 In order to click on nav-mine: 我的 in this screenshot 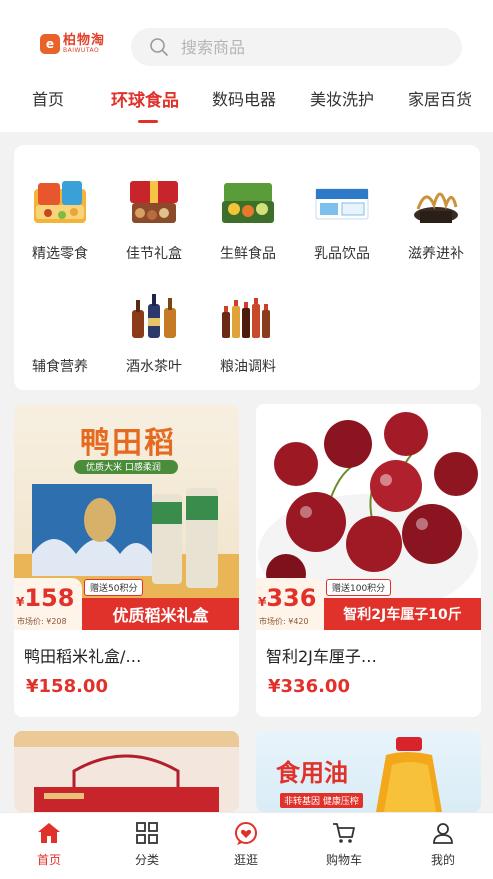, I will do `click(443, 844)`.